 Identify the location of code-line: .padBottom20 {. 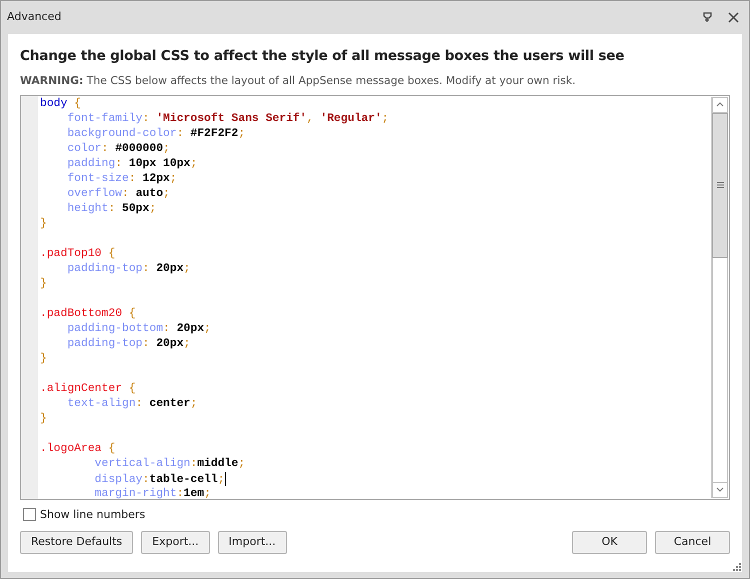
(88, 314).